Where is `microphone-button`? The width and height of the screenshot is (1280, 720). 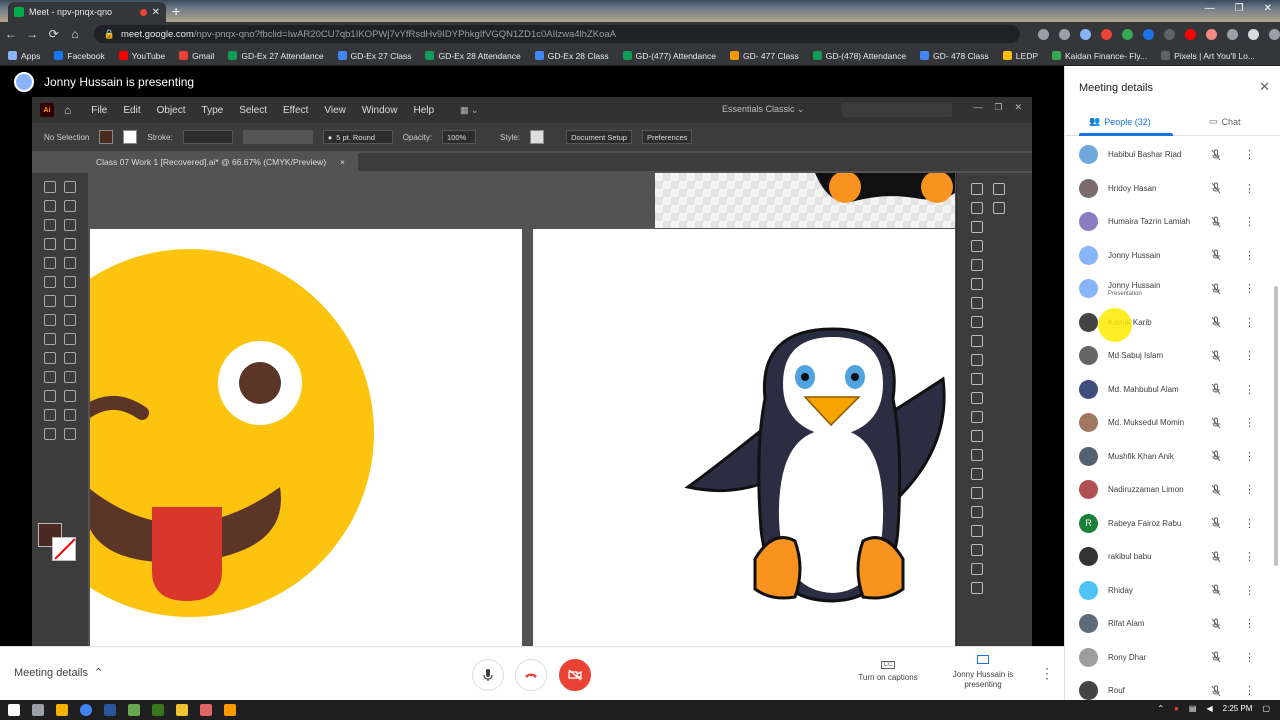 microphone-button is located at coordinates (488, 675).